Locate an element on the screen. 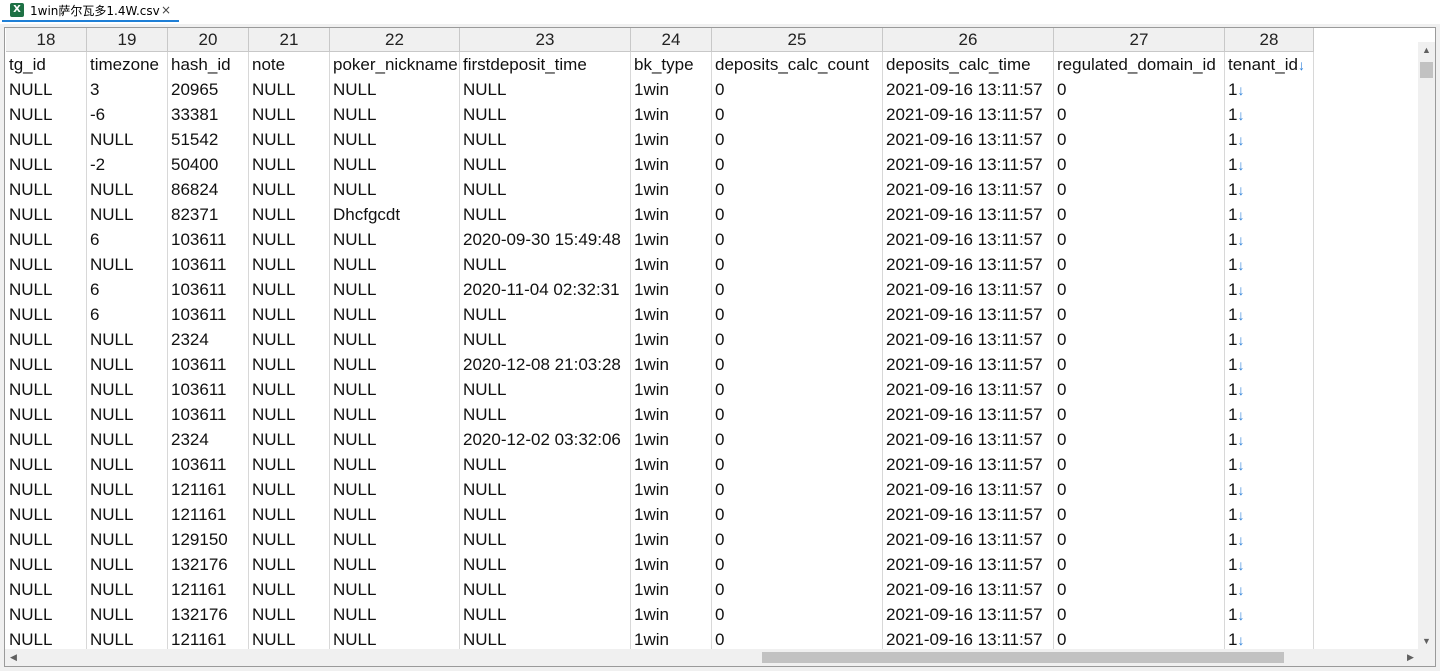 The height and width of the screenshot is (671, 1440). cell: 3 is located at coordinates (127, 89).